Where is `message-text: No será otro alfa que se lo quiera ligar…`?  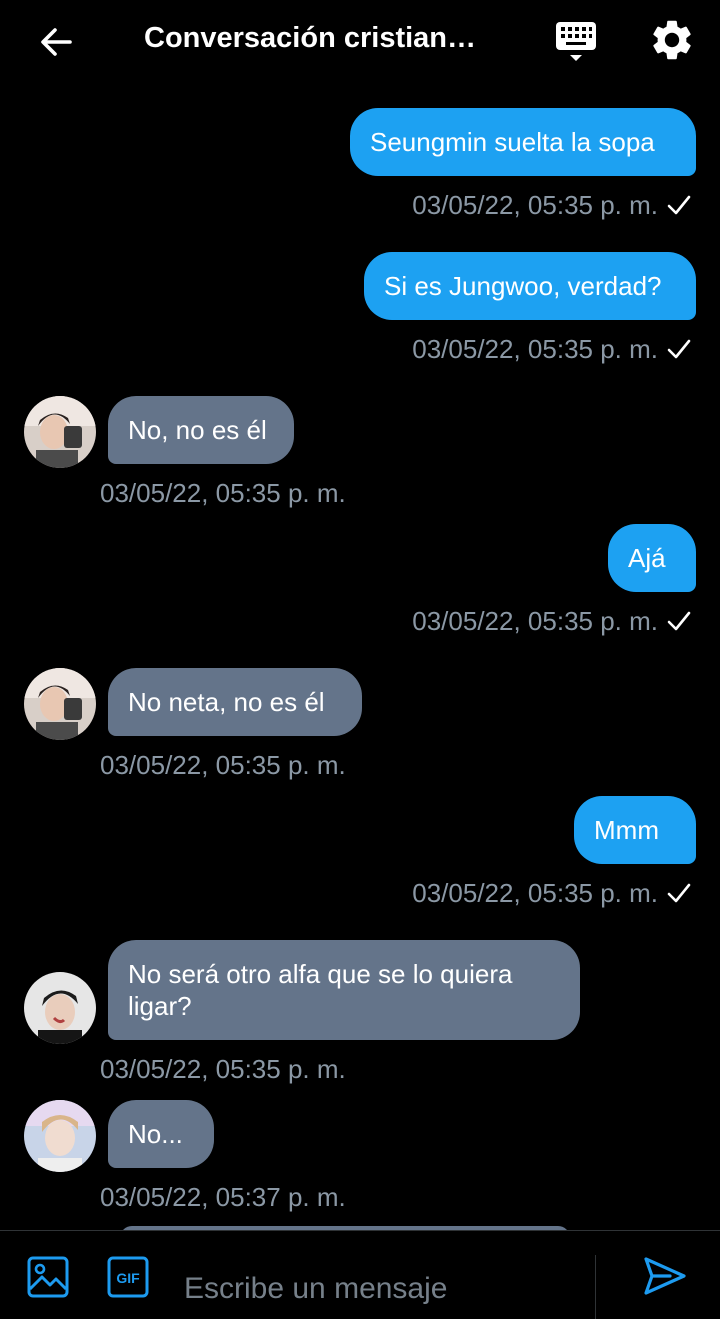 message-text: No será otro alfa que se lo quiera ligar… is located at coordinates (320, 990).